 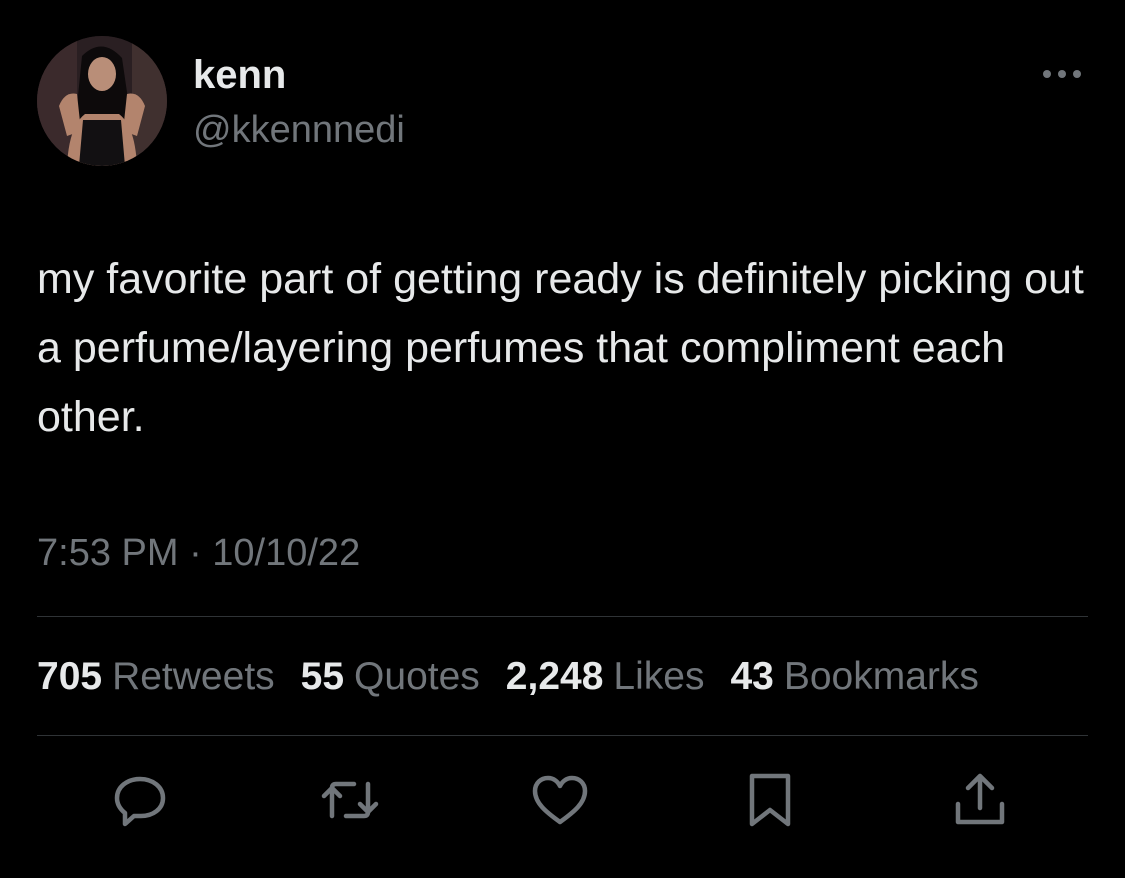 I want to click on bookmarks-count: 43, so click(x=752, y=676).